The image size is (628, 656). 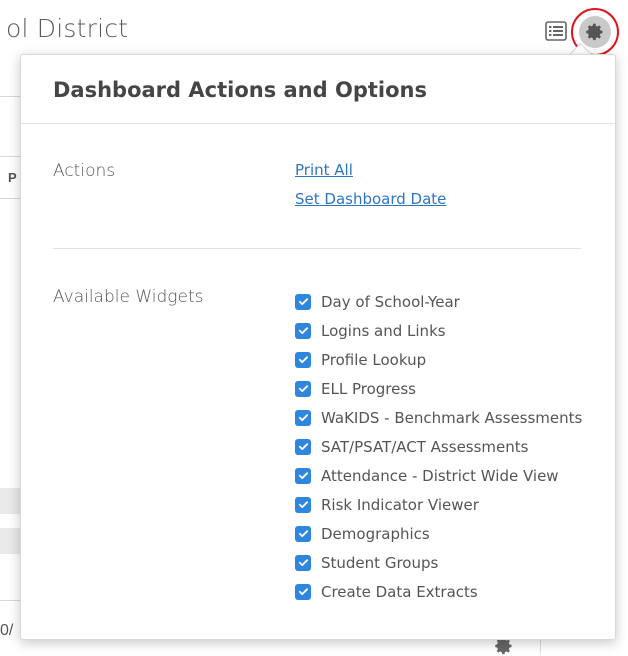 I want to click on popover-title: Dashboard Actions and Options, so click(x=240, y=90).